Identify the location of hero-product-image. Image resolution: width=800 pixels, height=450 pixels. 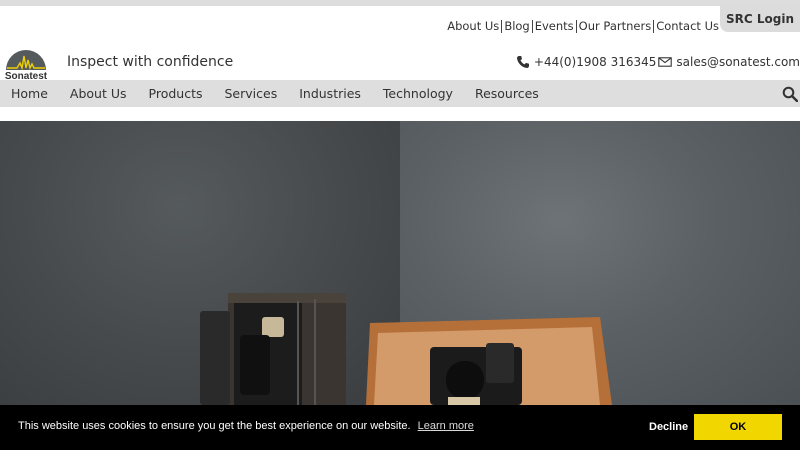
(406, 349).